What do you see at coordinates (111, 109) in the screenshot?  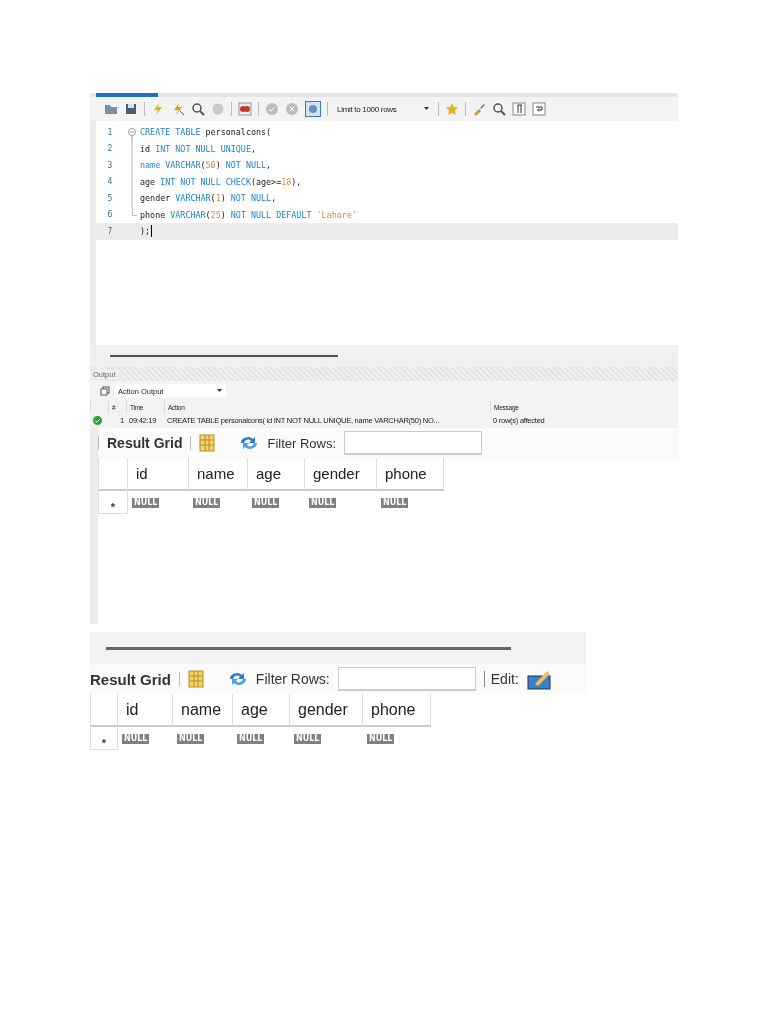 I see `folder-icon` at bounding box center [111, 109].